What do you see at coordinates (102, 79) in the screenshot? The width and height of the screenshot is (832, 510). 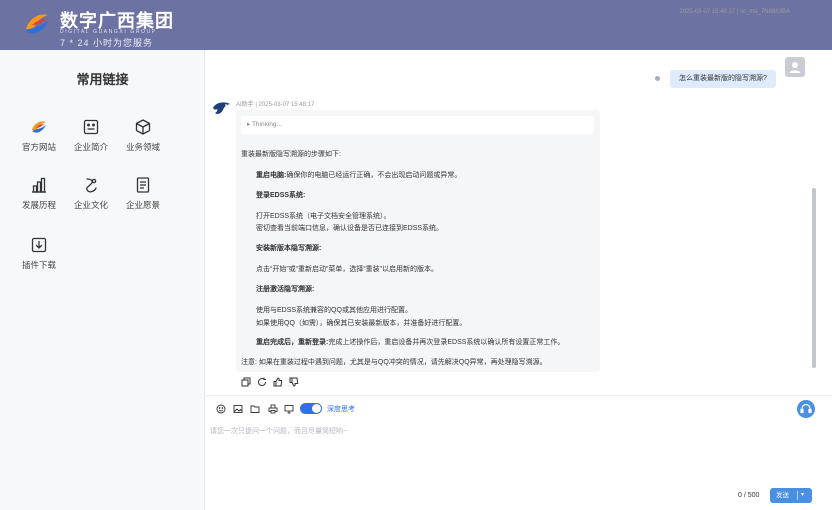 I see `sidebar-title: 常用链接` at bounding box center [102, 79].